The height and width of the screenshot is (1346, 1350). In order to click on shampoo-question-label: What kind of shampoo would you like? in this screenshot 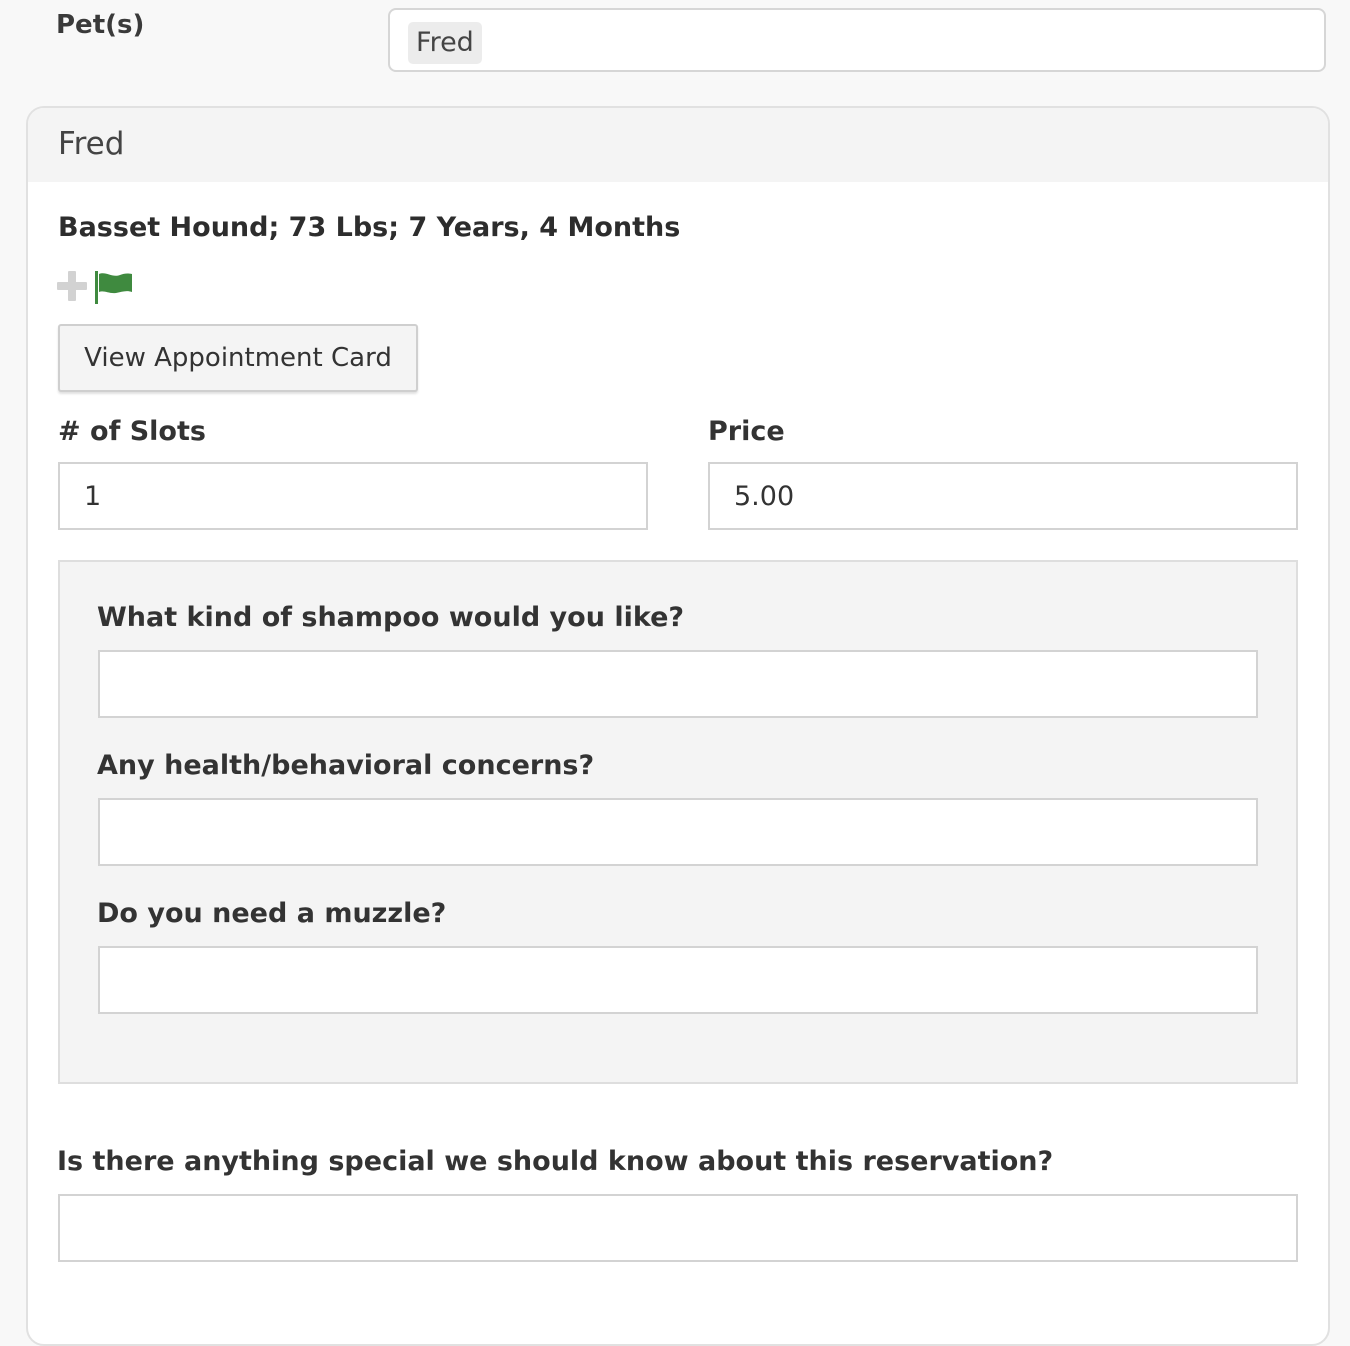, I will do `click(391, 617)`.